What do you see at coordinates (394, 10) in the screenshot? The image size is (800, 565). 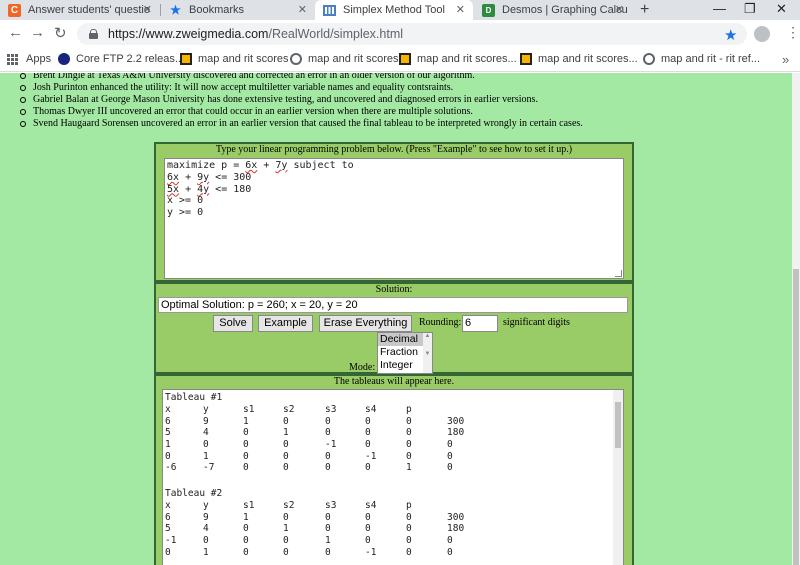 I see `tab-simplex-active: Simplex Method Tool ✕` at bounding box center [394, 10].